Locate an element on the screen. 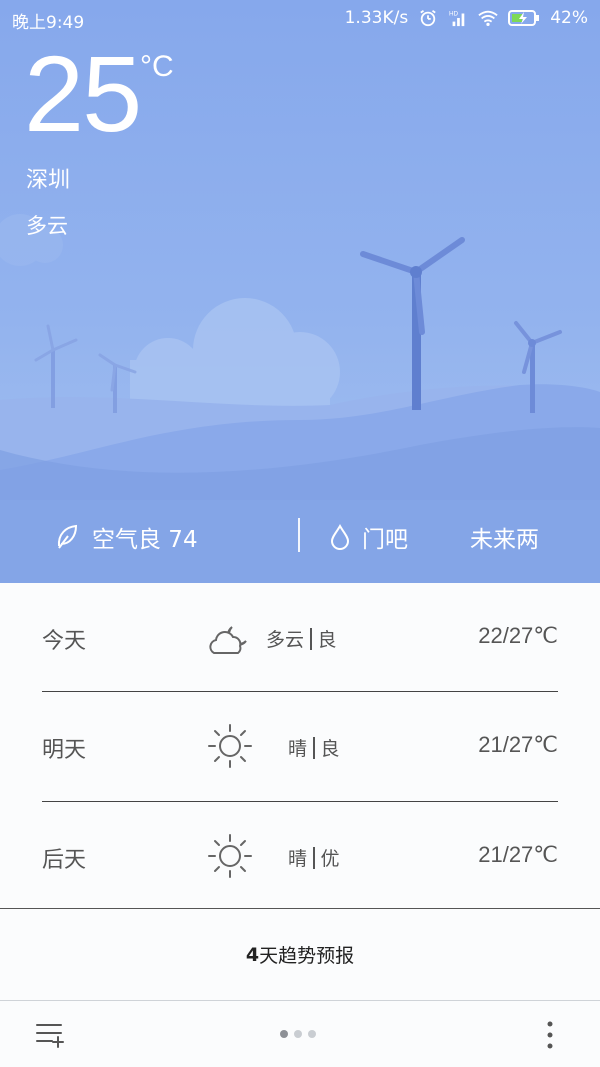  network-speed: 1.33K/s is located at coordinates (376, 18).